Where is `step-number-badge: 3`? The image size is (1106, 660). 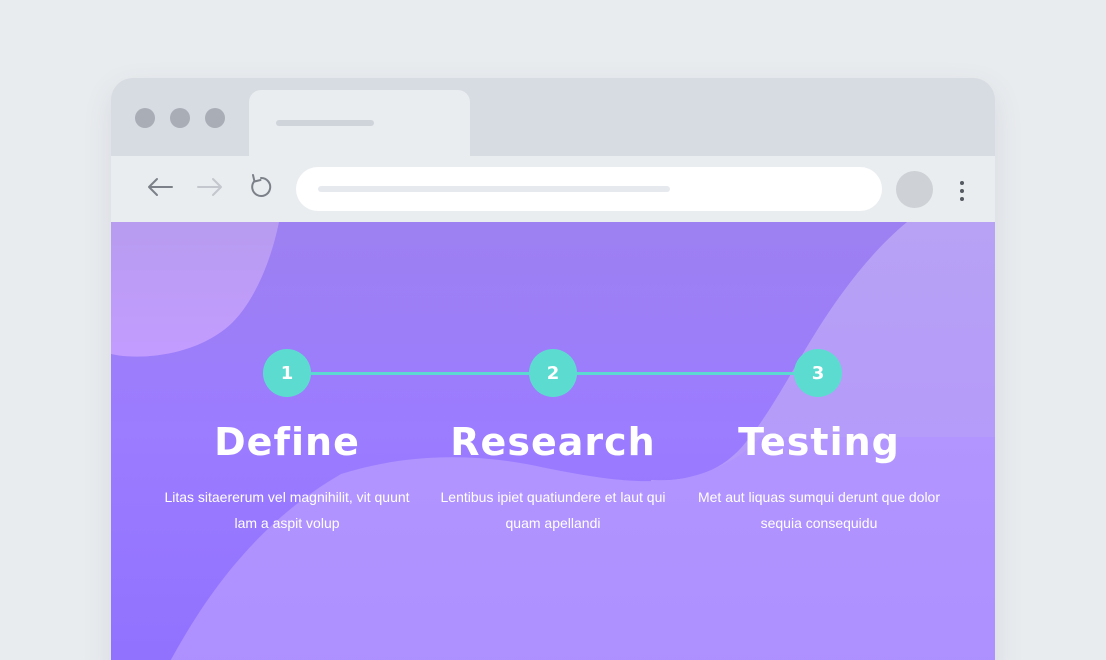 step-number-badge: 3 is located at coordinates (818, 373).